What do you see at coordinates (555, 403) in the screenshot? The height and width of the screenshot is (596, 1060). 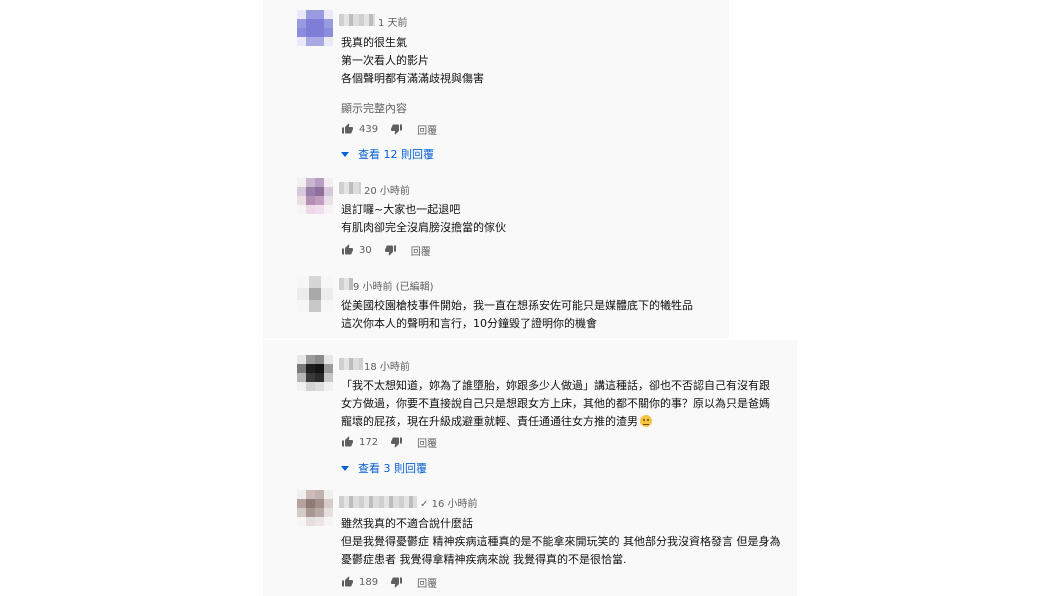 I see `comment-text-line: 女方做過，你要不直接說自己只是想跟女方上床，其他的都不關你的事？原以為只是爸媽` at bounding box center [555, 403].